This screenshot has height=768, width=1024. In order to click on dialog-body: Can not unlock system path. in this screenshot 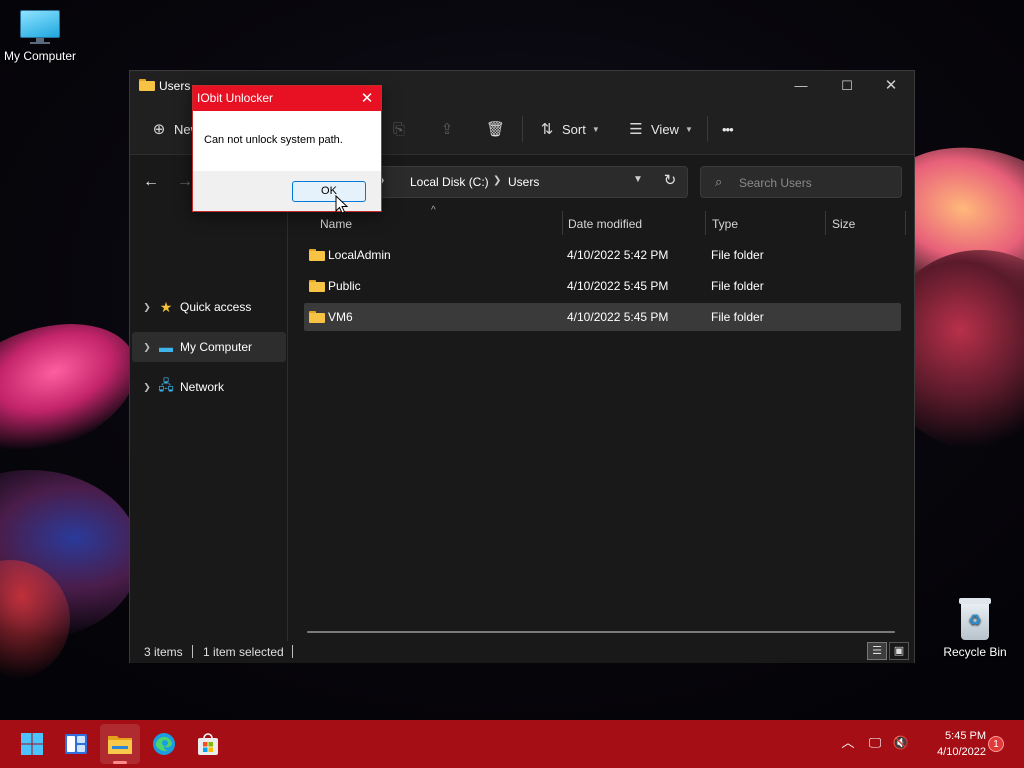, I will do `click(287, 141)`.